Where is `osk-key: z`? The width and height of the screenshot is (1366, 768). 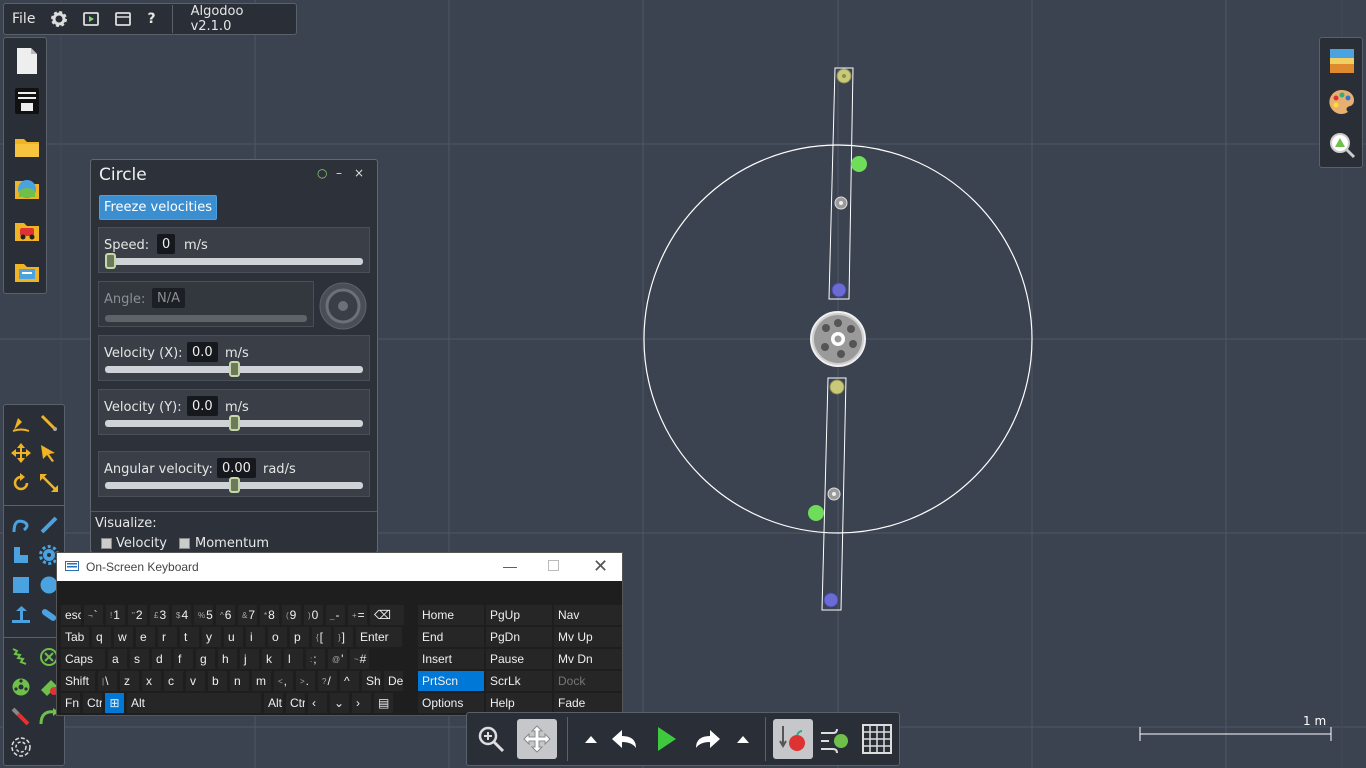 osk-key: z is located at coordinates (129, 681).